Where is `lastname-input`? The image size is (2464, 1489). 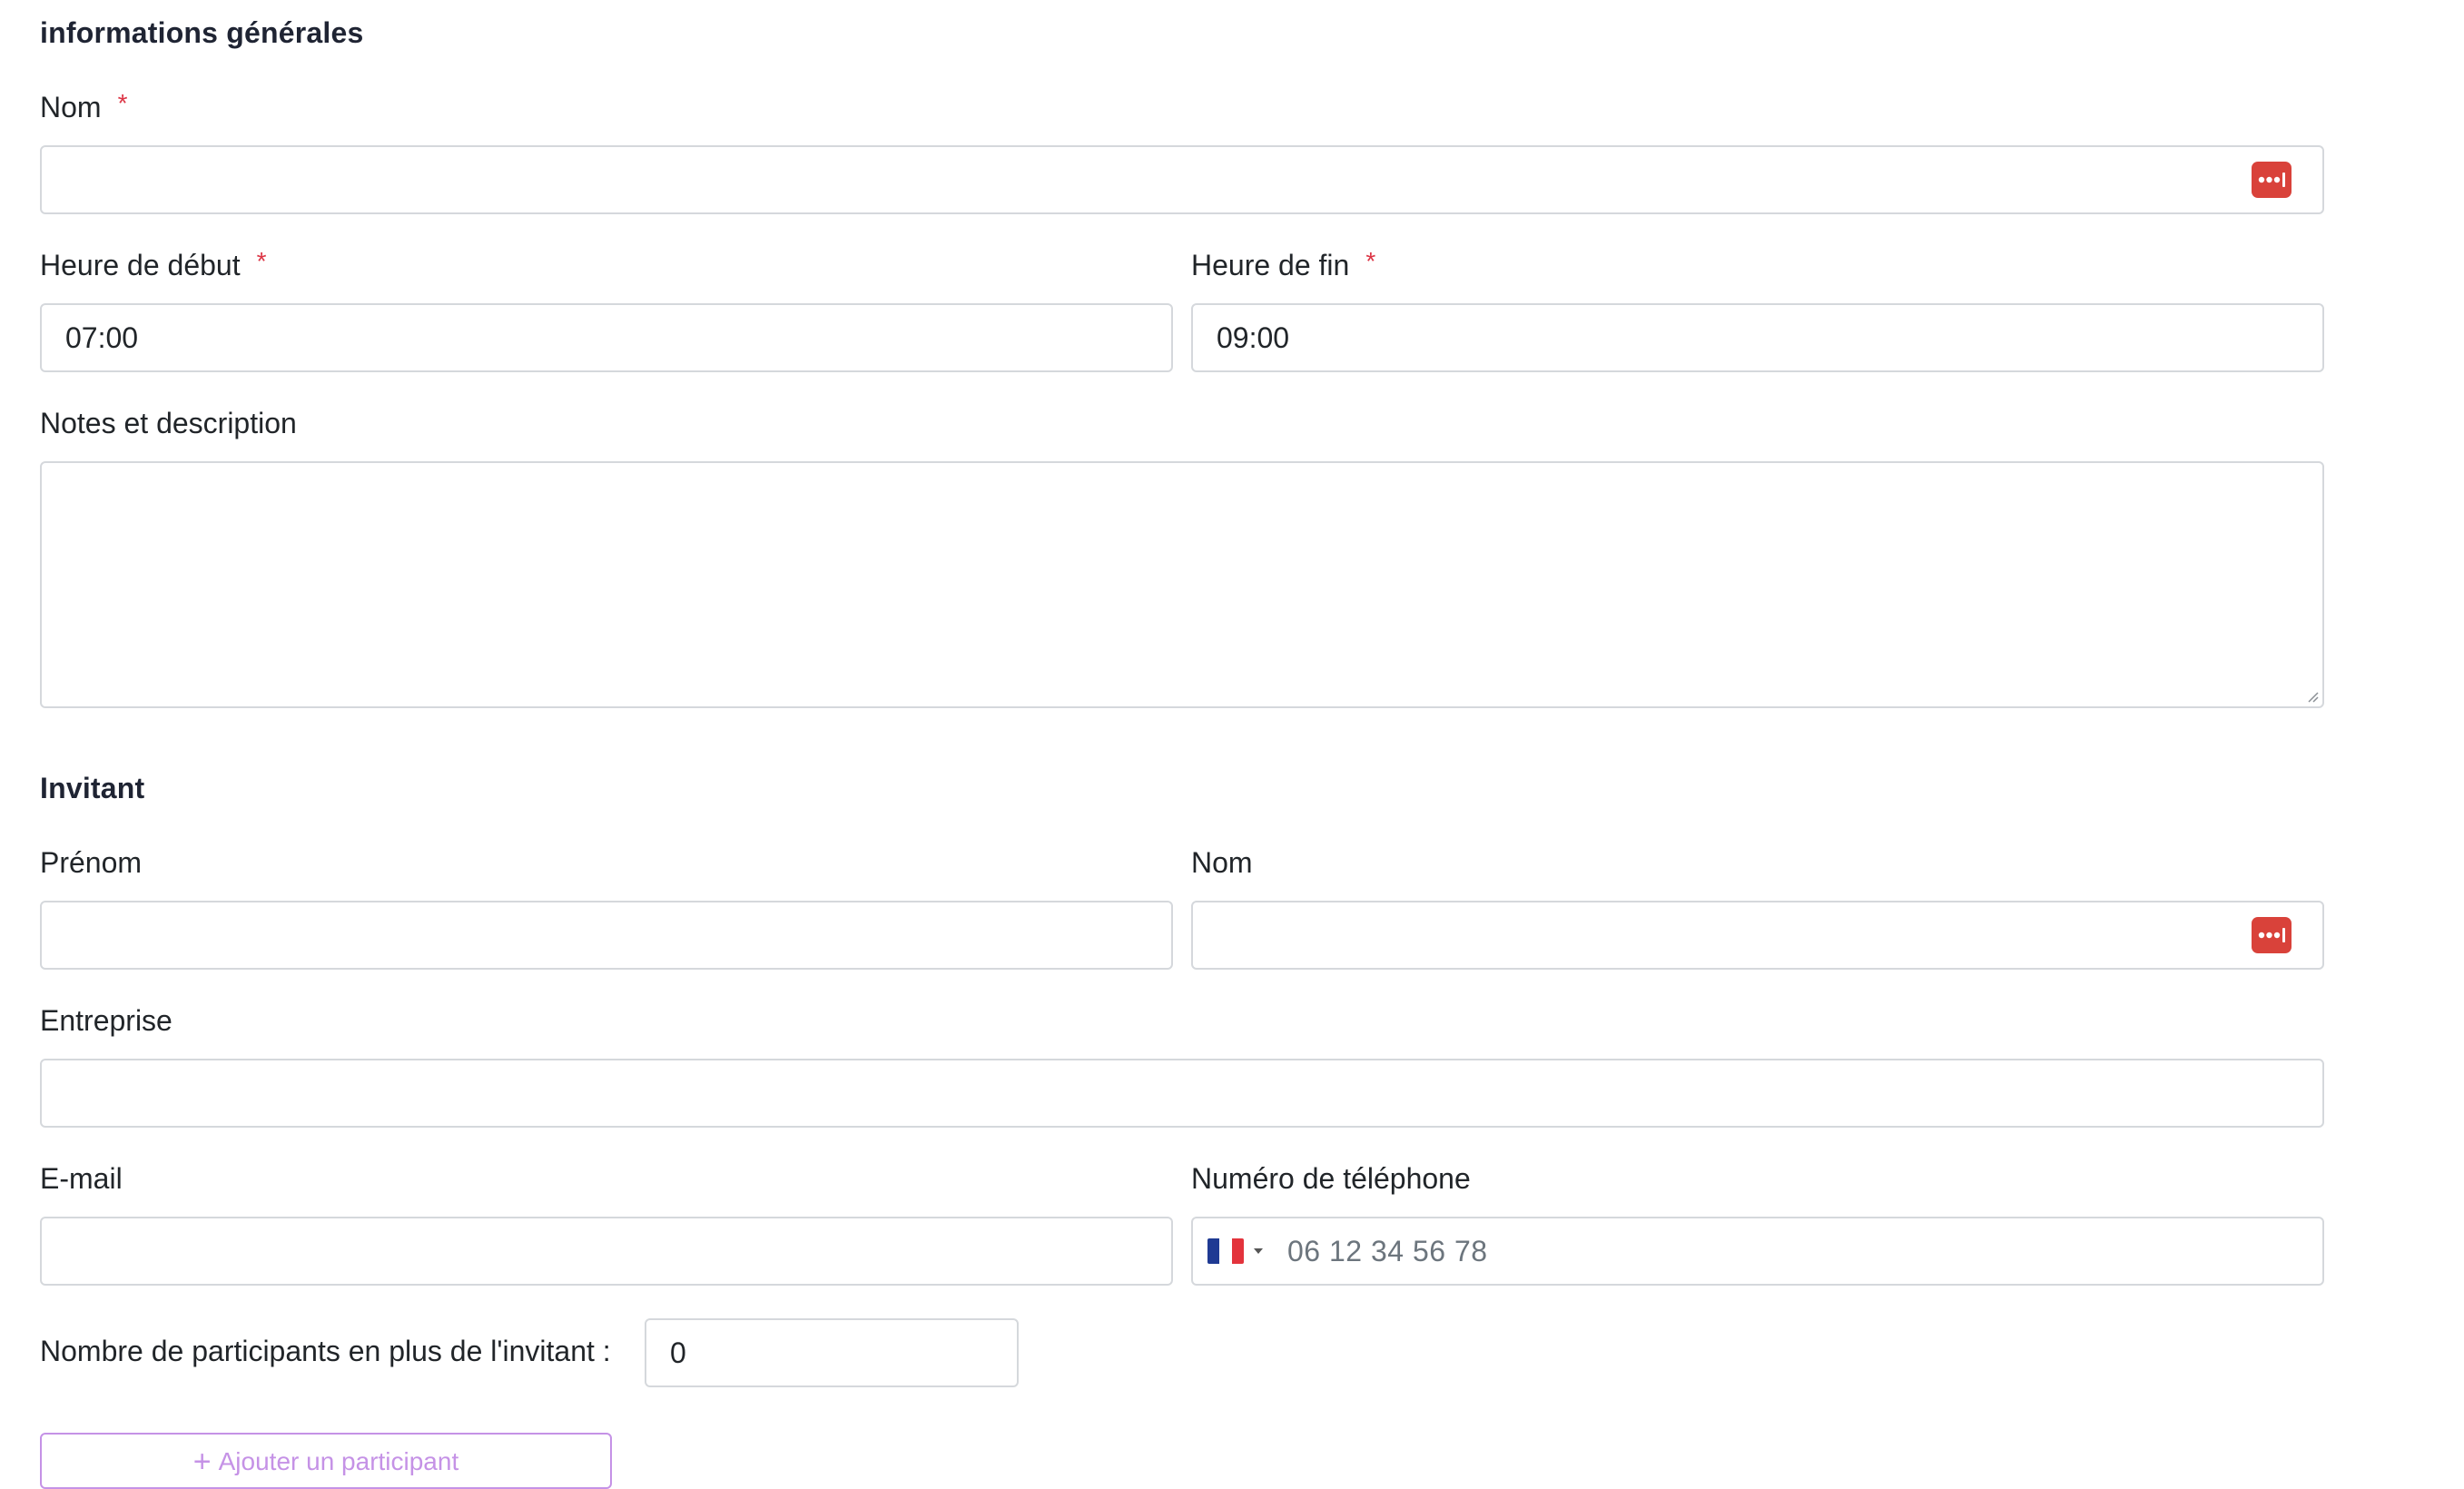
lastname-input is located at coordinates (1757, 936).